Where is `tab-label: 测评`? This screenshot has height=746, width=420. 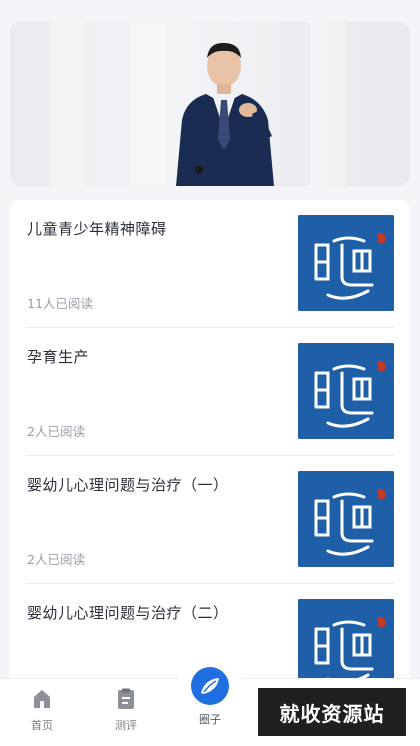
tab-label: 测评 is located at coordinates (126, 725).